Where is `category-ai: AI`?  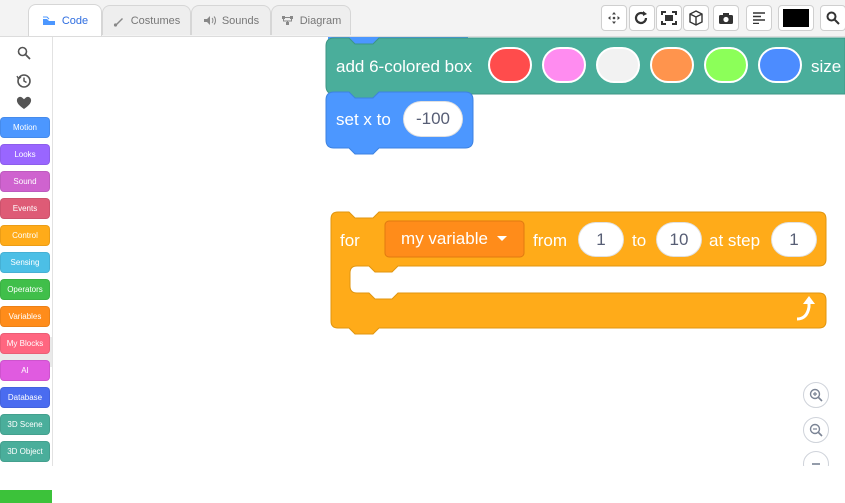
category-ai: AI is located at coordinates (25, 370).